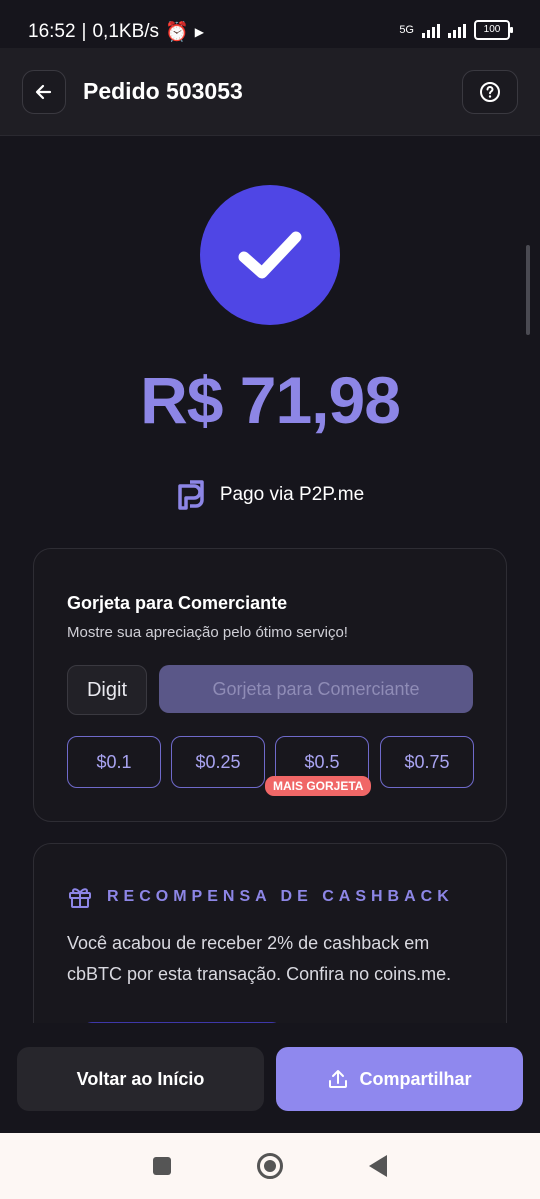  Describe the element at coordinates (427, 762) in the screenshot. I see `tip-option-4: $0.75` at that location.